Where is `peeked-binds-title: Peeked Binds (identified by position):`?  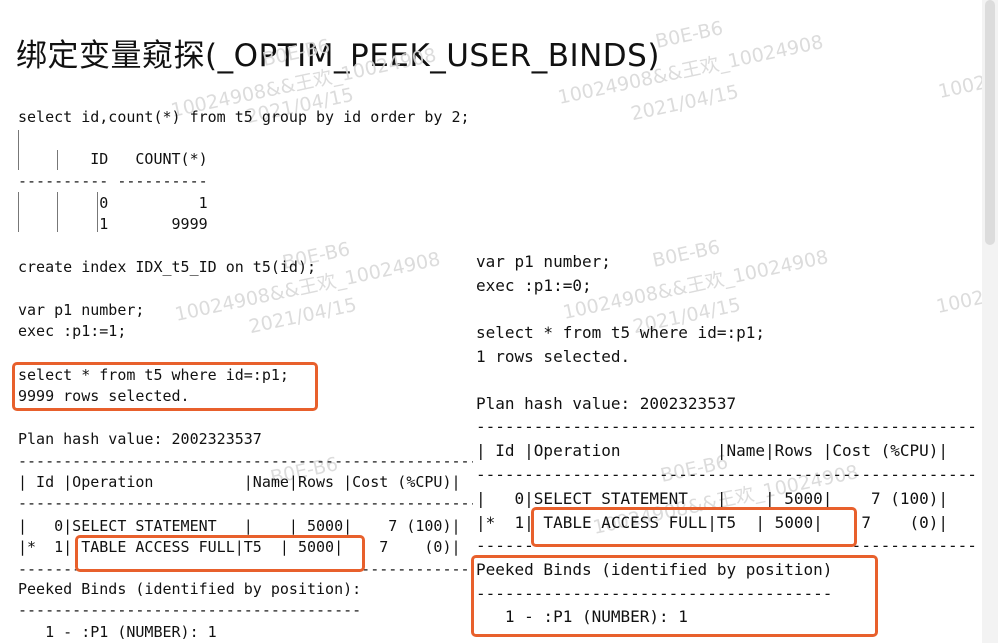 peeked-binds-title: Peeked Binds (identified by position): is located at coordinates (190, 589).